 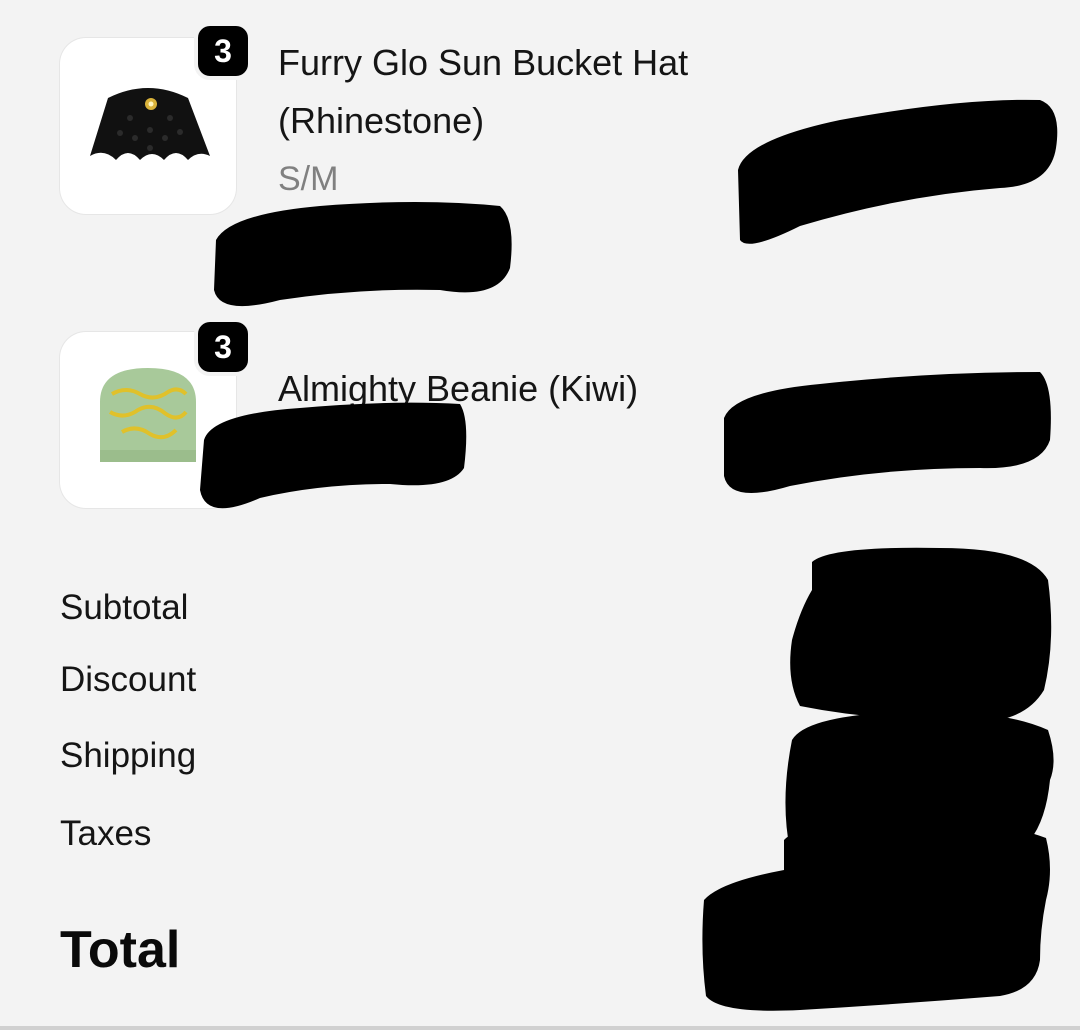 What do you see at coordinates (349, 458) in the screenshot?
I see `item-unit-price: $18.00/ea` at bounding box center [349, 458].